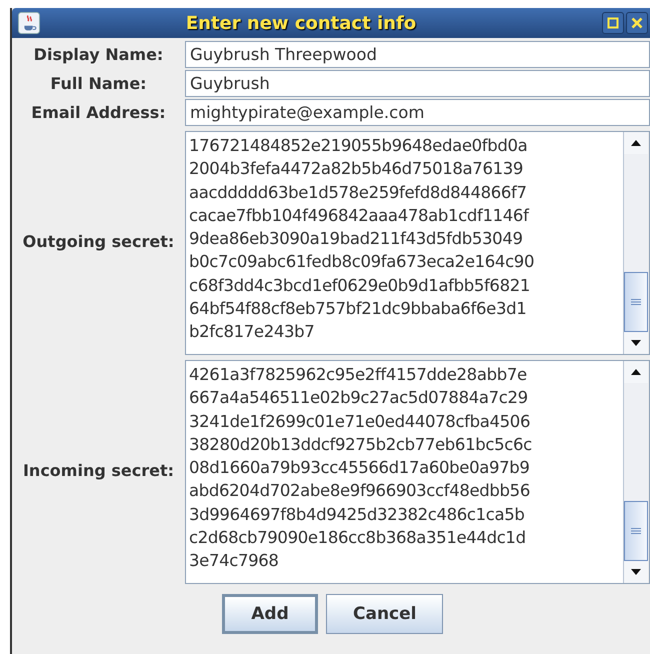 This screenshot has height=654, width=650. What do you see at coordinates (99, 471) in the screenshot?
I see `field-label: Incoming secret:` at bounding box center [99, 471].